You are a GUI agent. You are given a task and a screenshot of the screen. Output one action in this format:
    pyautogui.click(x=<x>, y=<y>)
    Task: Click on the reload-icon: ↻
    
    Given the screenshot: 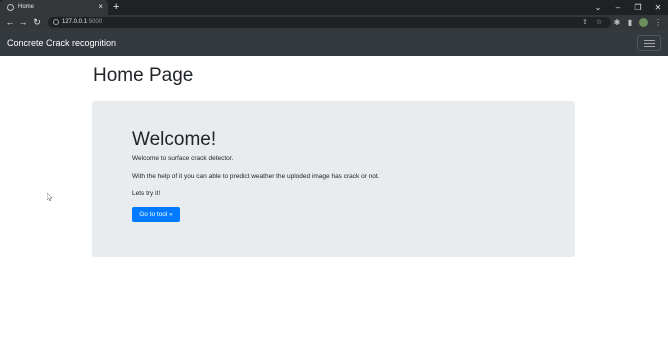 What is the action you would take?
    pyautogui.click(x=37, y=22)
    